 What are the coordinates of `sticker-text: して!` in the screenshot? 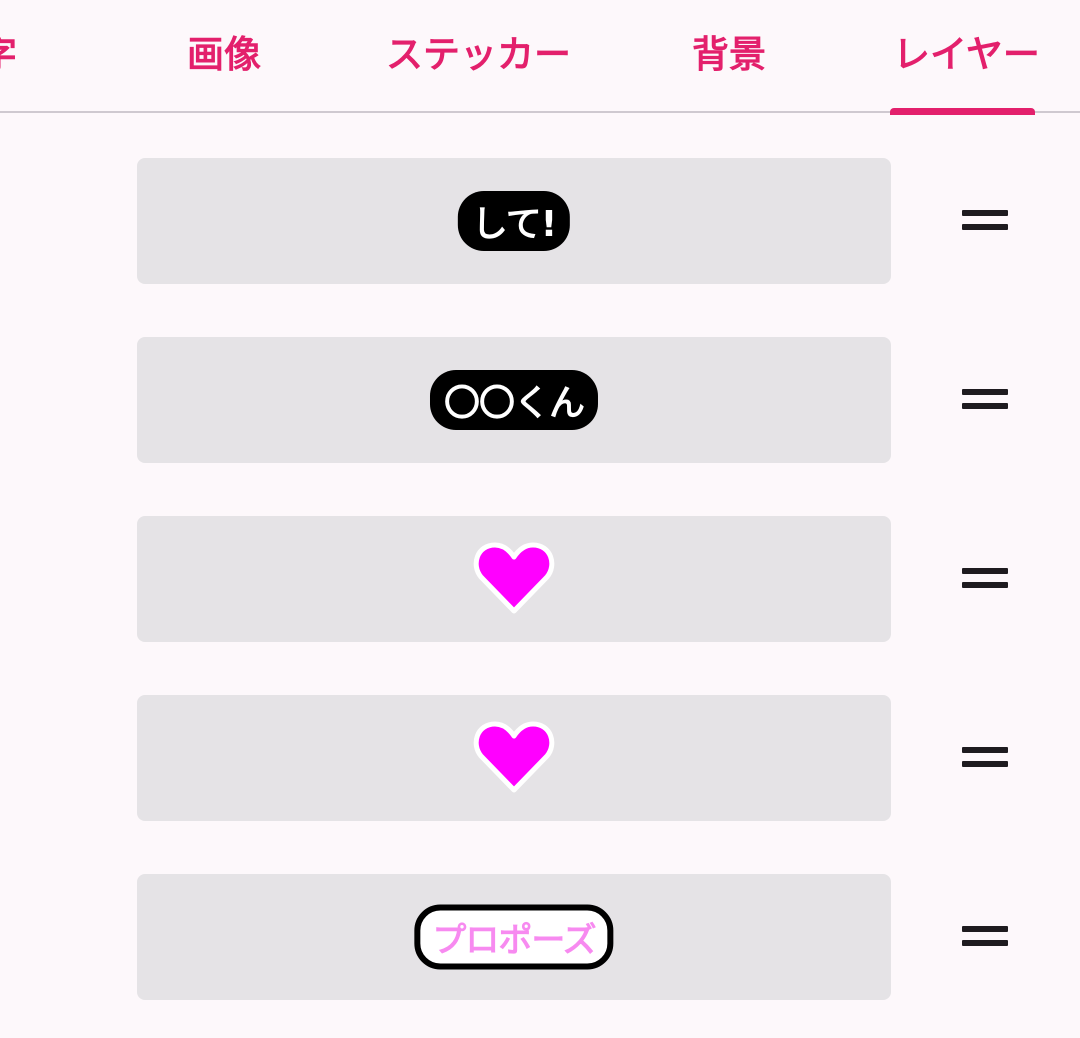 It's located at (514, 221).